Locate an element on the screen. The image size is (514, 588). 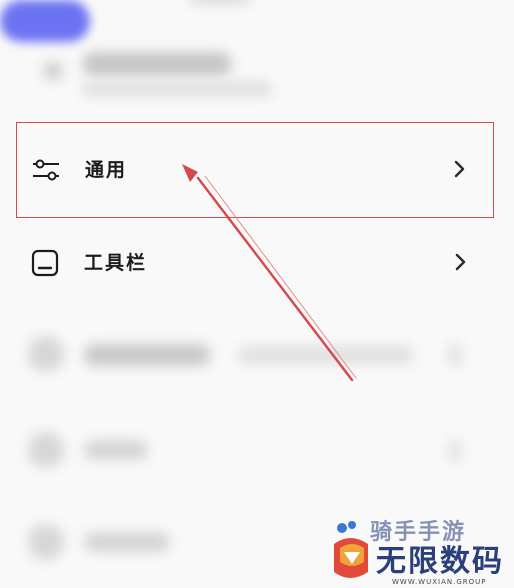
settings-item-label: 工具栏 is located at coordinates (116, 263).